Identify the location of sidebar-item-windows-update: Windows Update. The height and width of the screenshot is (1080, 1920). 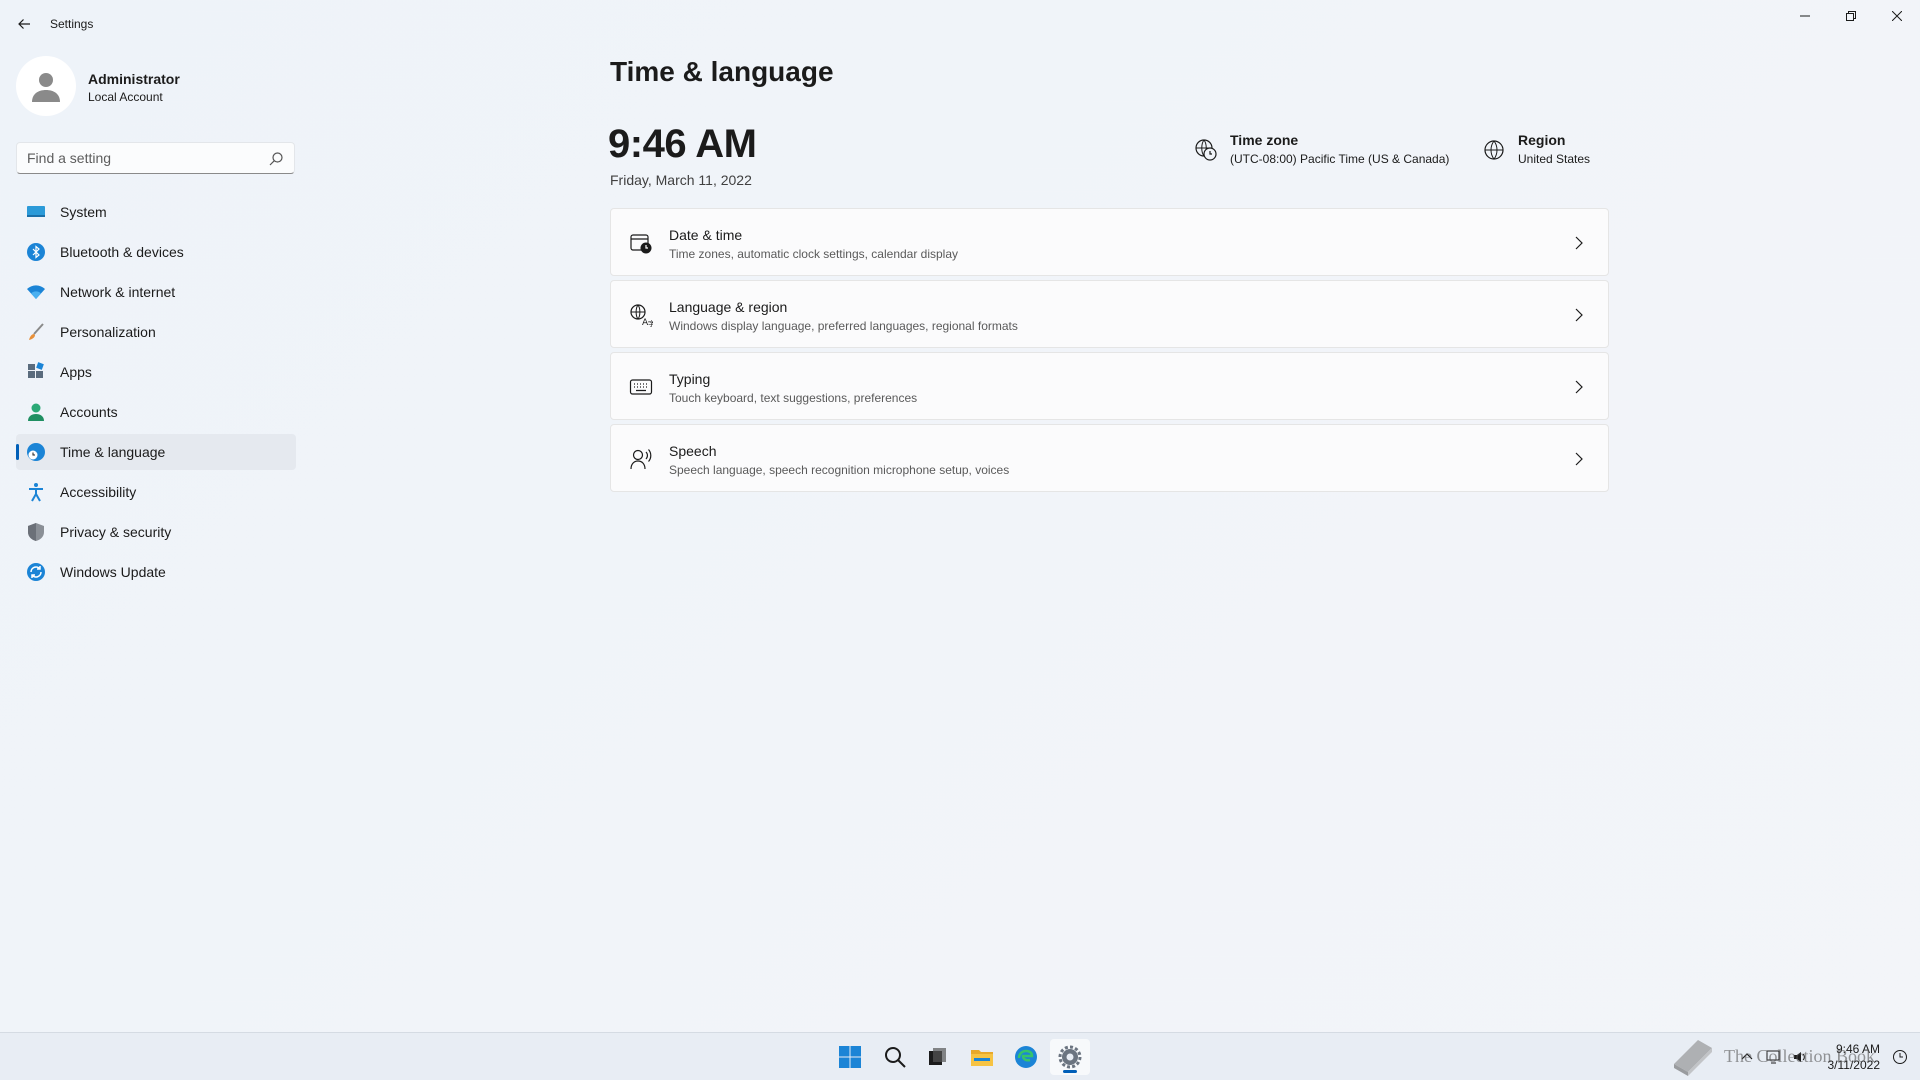
(156, 572).